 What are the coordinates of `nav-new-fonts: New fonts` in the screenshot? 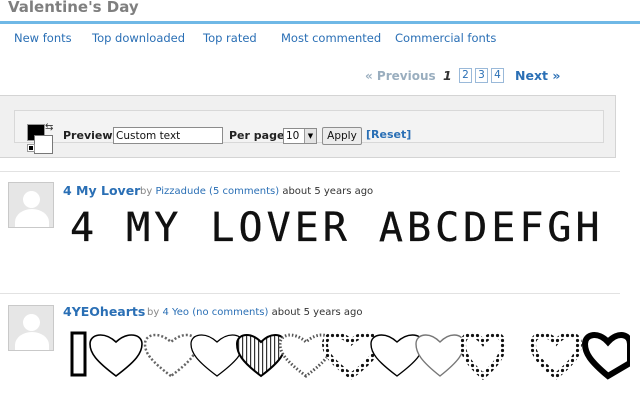 It's located at (43, 38).